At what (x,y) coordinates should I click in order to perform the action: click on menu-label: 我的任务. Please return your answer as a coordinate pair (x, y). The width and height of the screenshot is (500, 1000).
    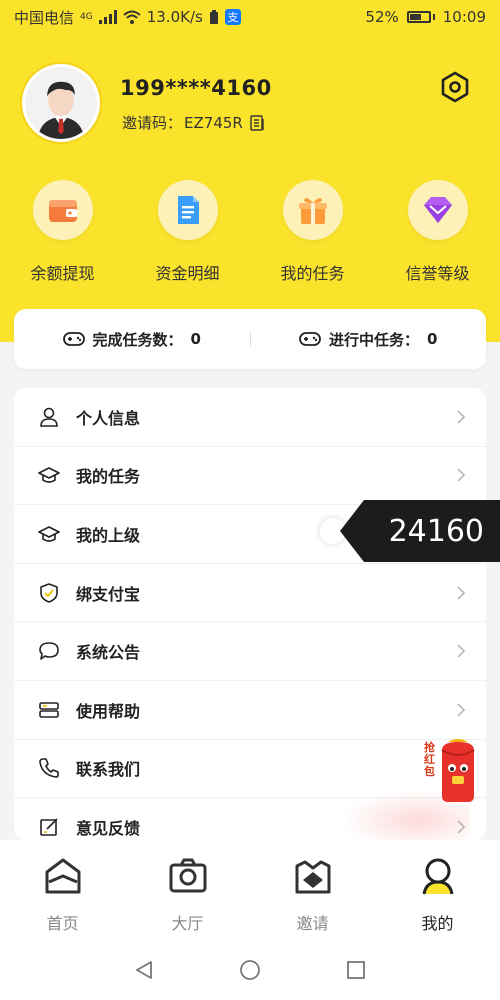
    Looking at the image, I should click on (108, 477).